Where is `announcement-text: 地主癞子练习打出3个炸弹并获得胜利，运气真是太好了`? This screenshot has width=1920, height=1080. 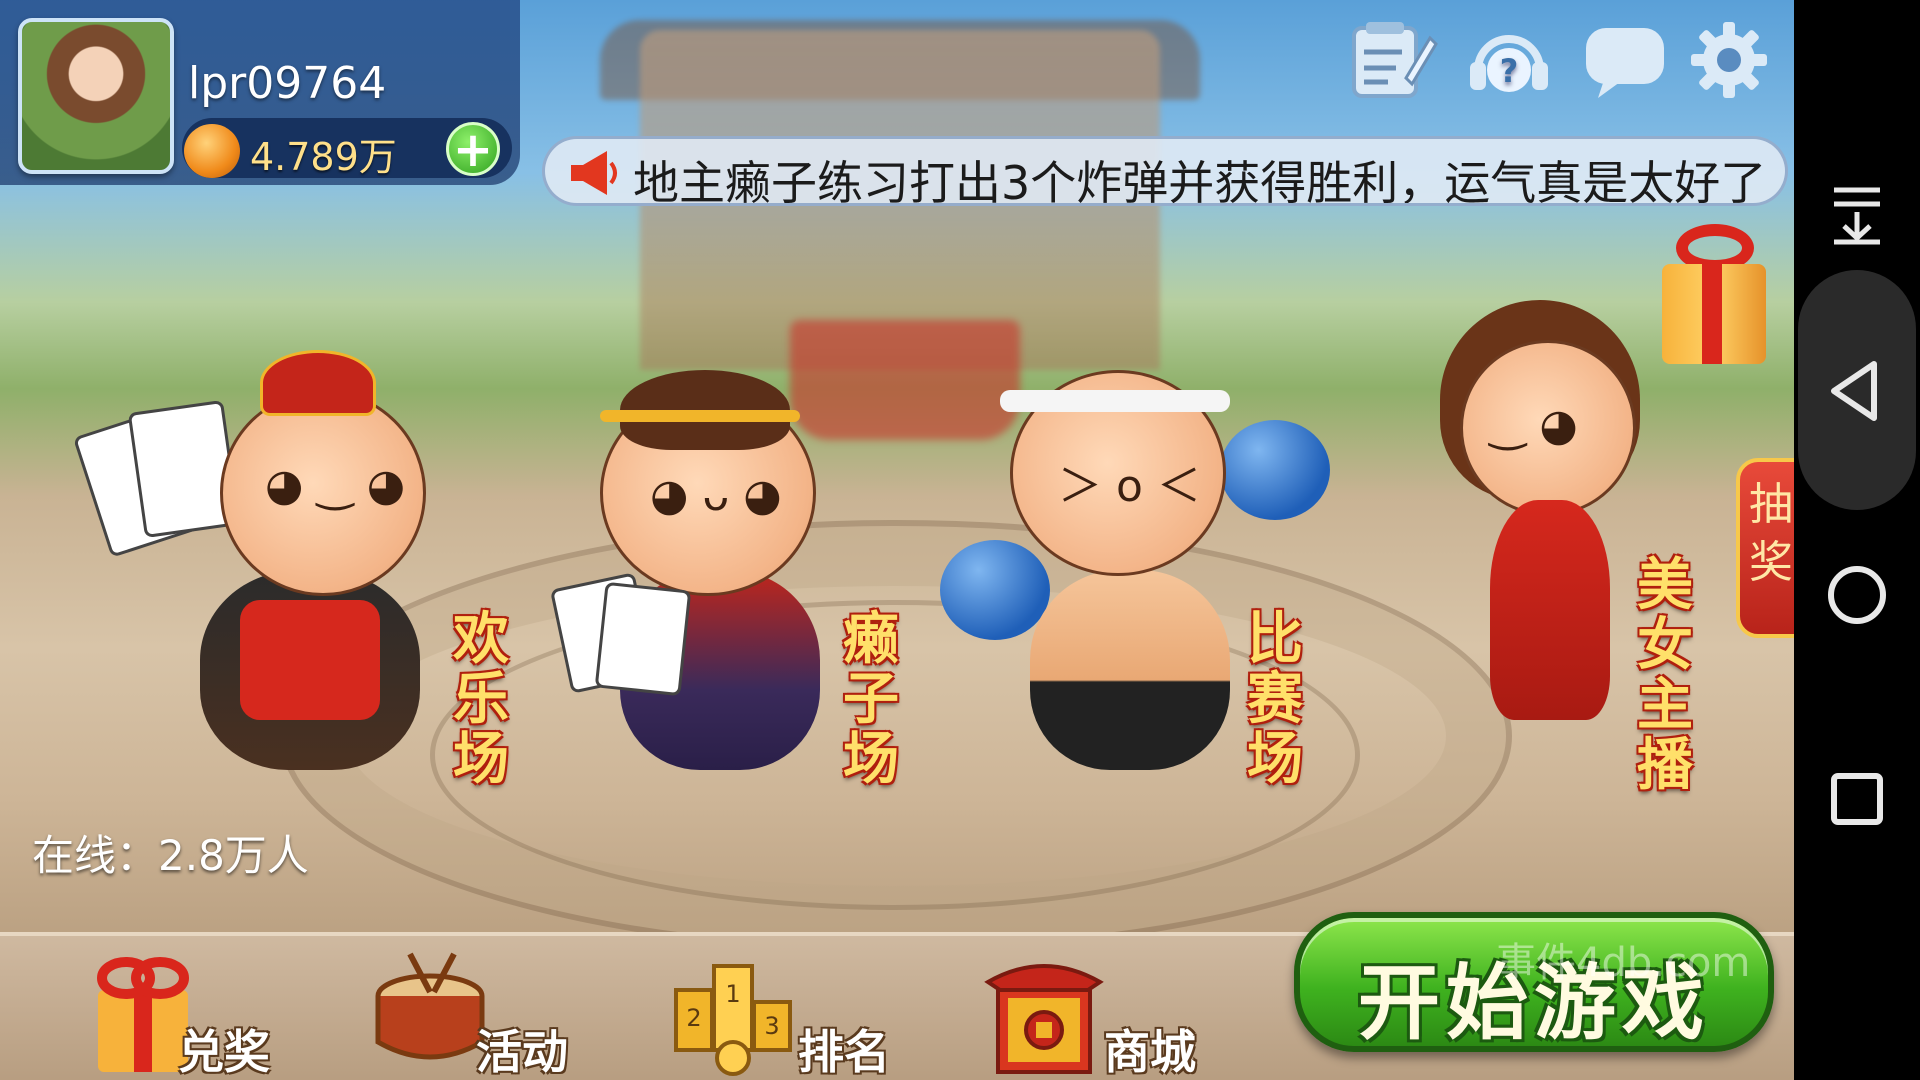 announcement-text: 地主癞子练习打出3个炸弹并获得胜利，运气真是太好了 is located at coordinates (1200, 181).